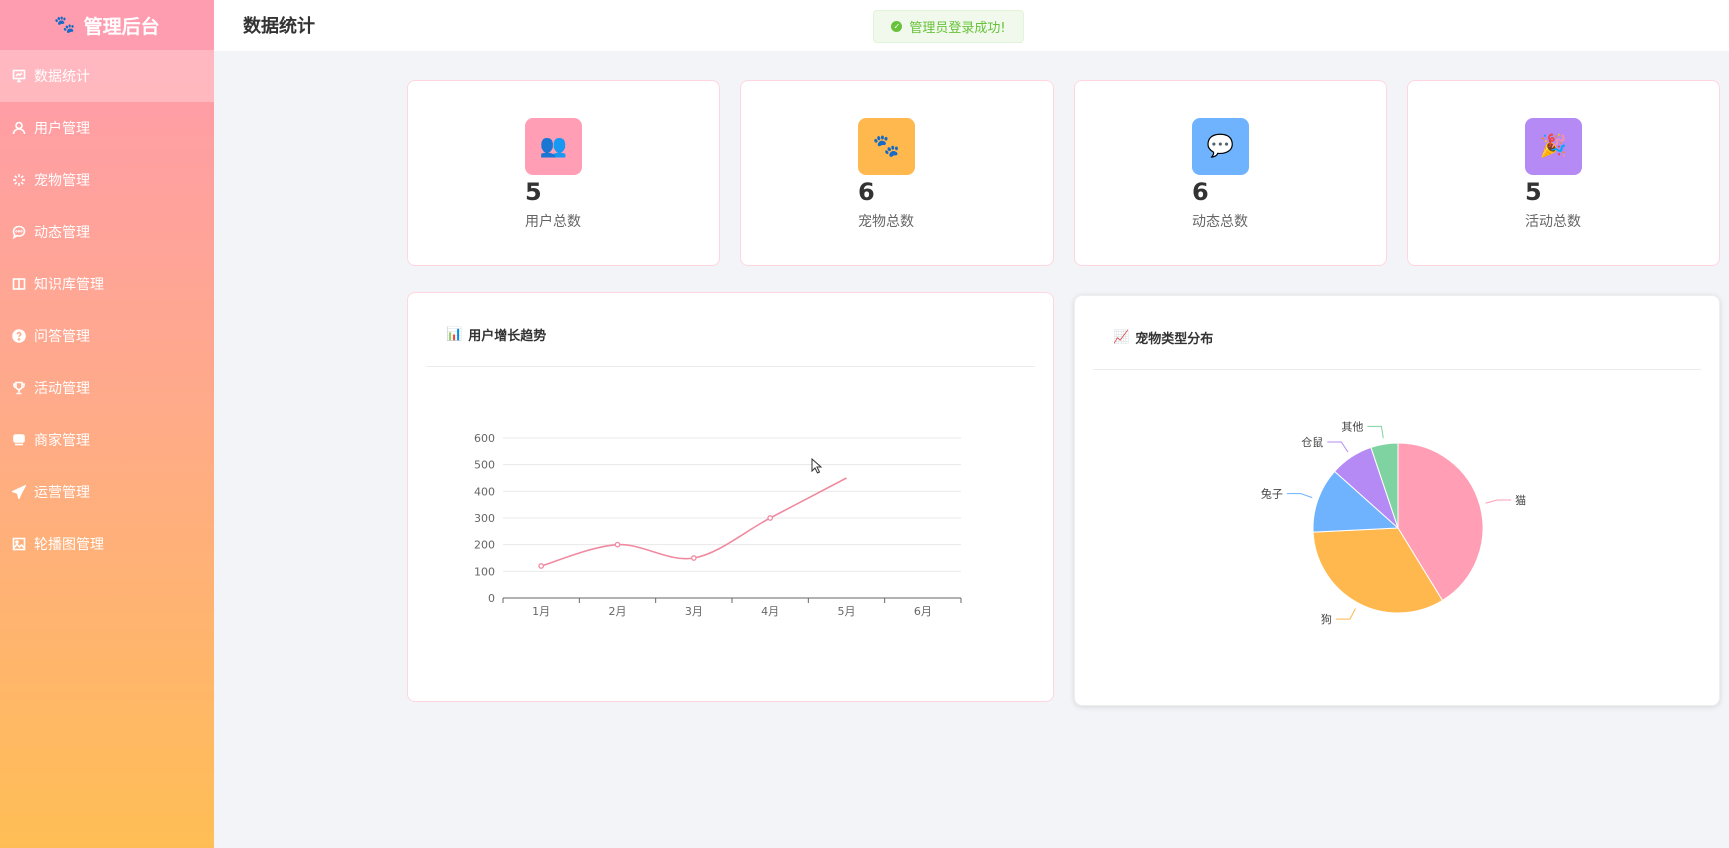  I want to click on send-icon, so click(19, 492).